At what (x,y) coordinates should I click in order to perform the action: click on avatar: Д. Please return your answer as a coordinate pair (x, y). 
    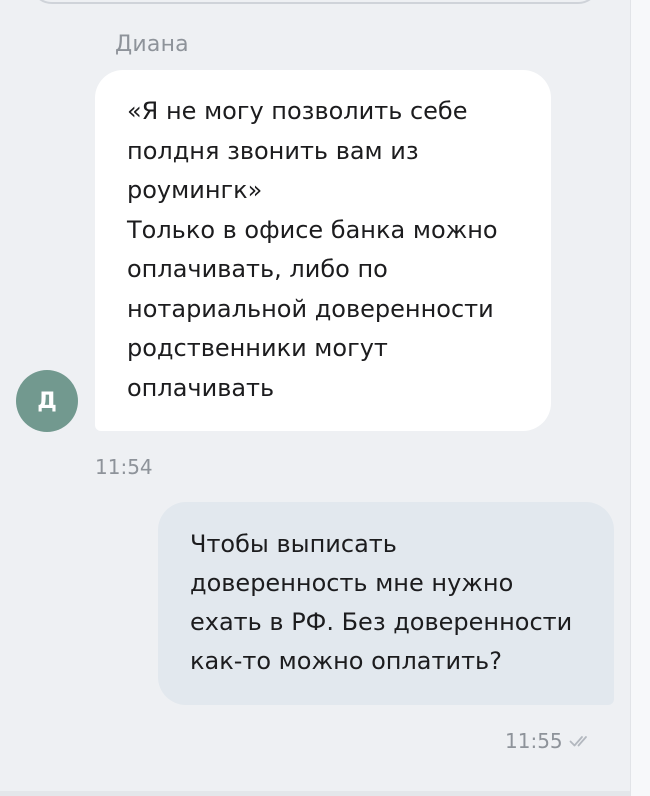
    Looking at the image, I should click on (47, 401).